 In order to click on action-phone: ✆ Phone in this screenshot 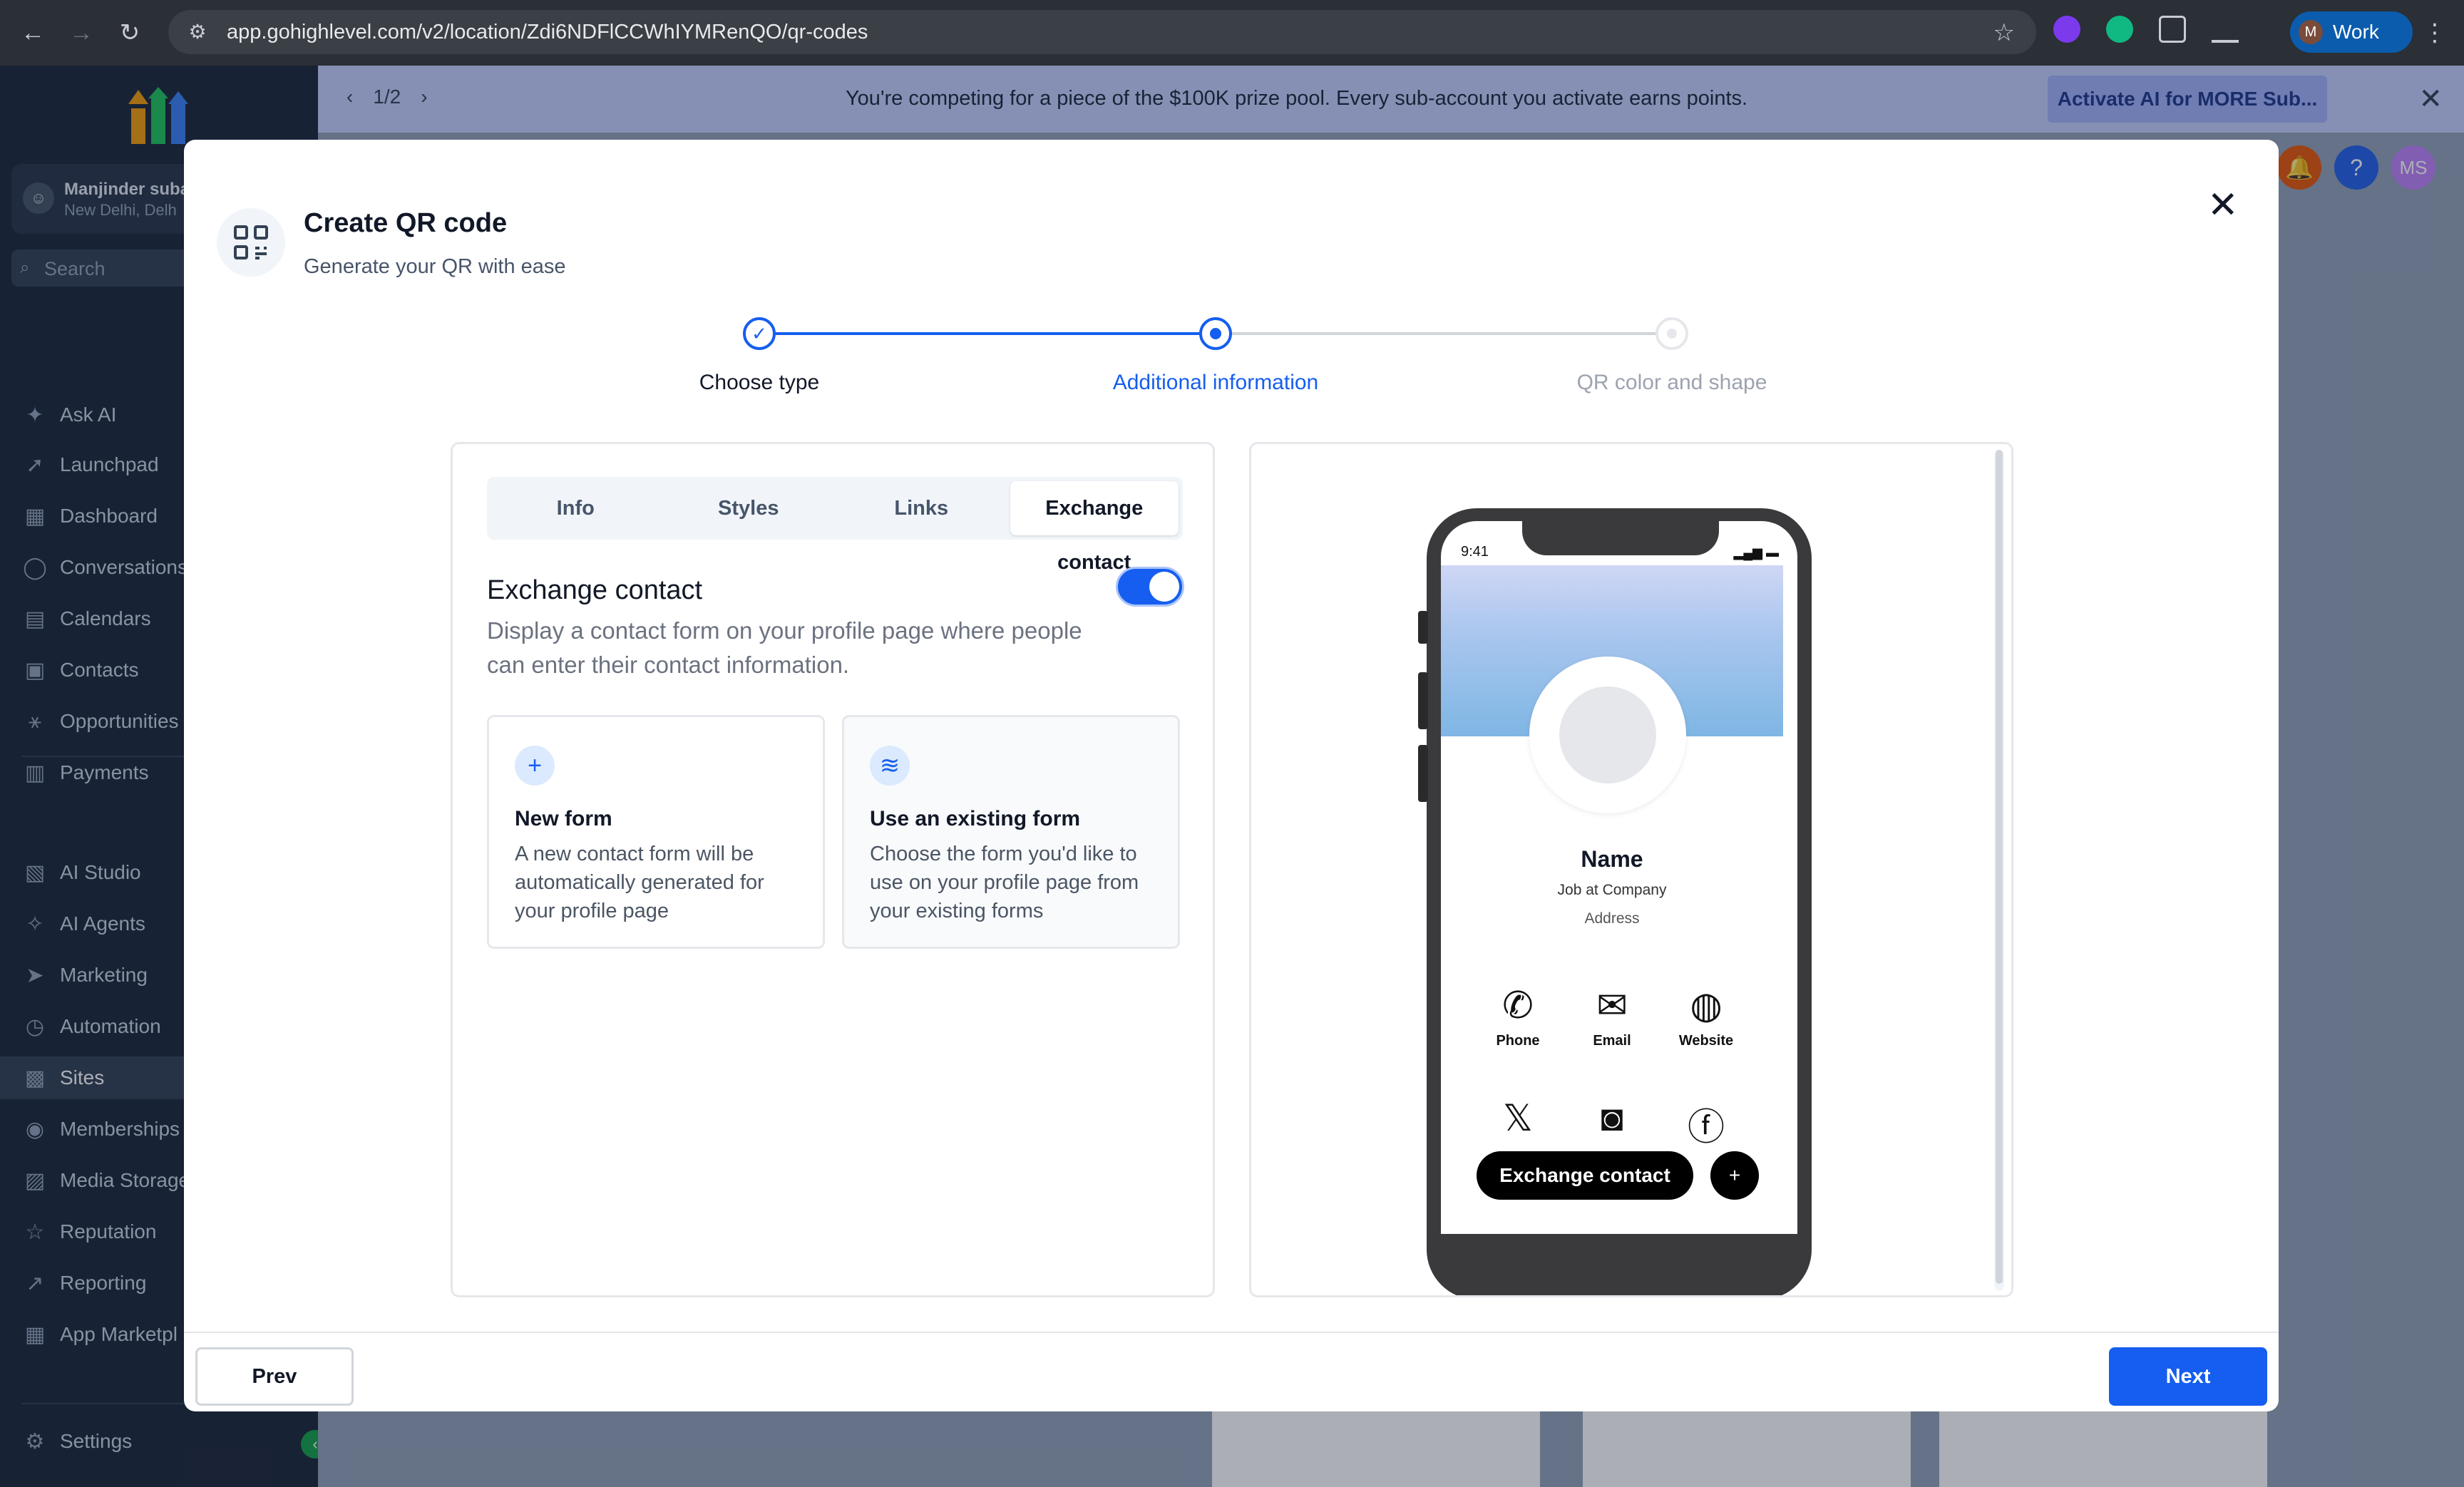, I will do `click(1518, 1016)`.